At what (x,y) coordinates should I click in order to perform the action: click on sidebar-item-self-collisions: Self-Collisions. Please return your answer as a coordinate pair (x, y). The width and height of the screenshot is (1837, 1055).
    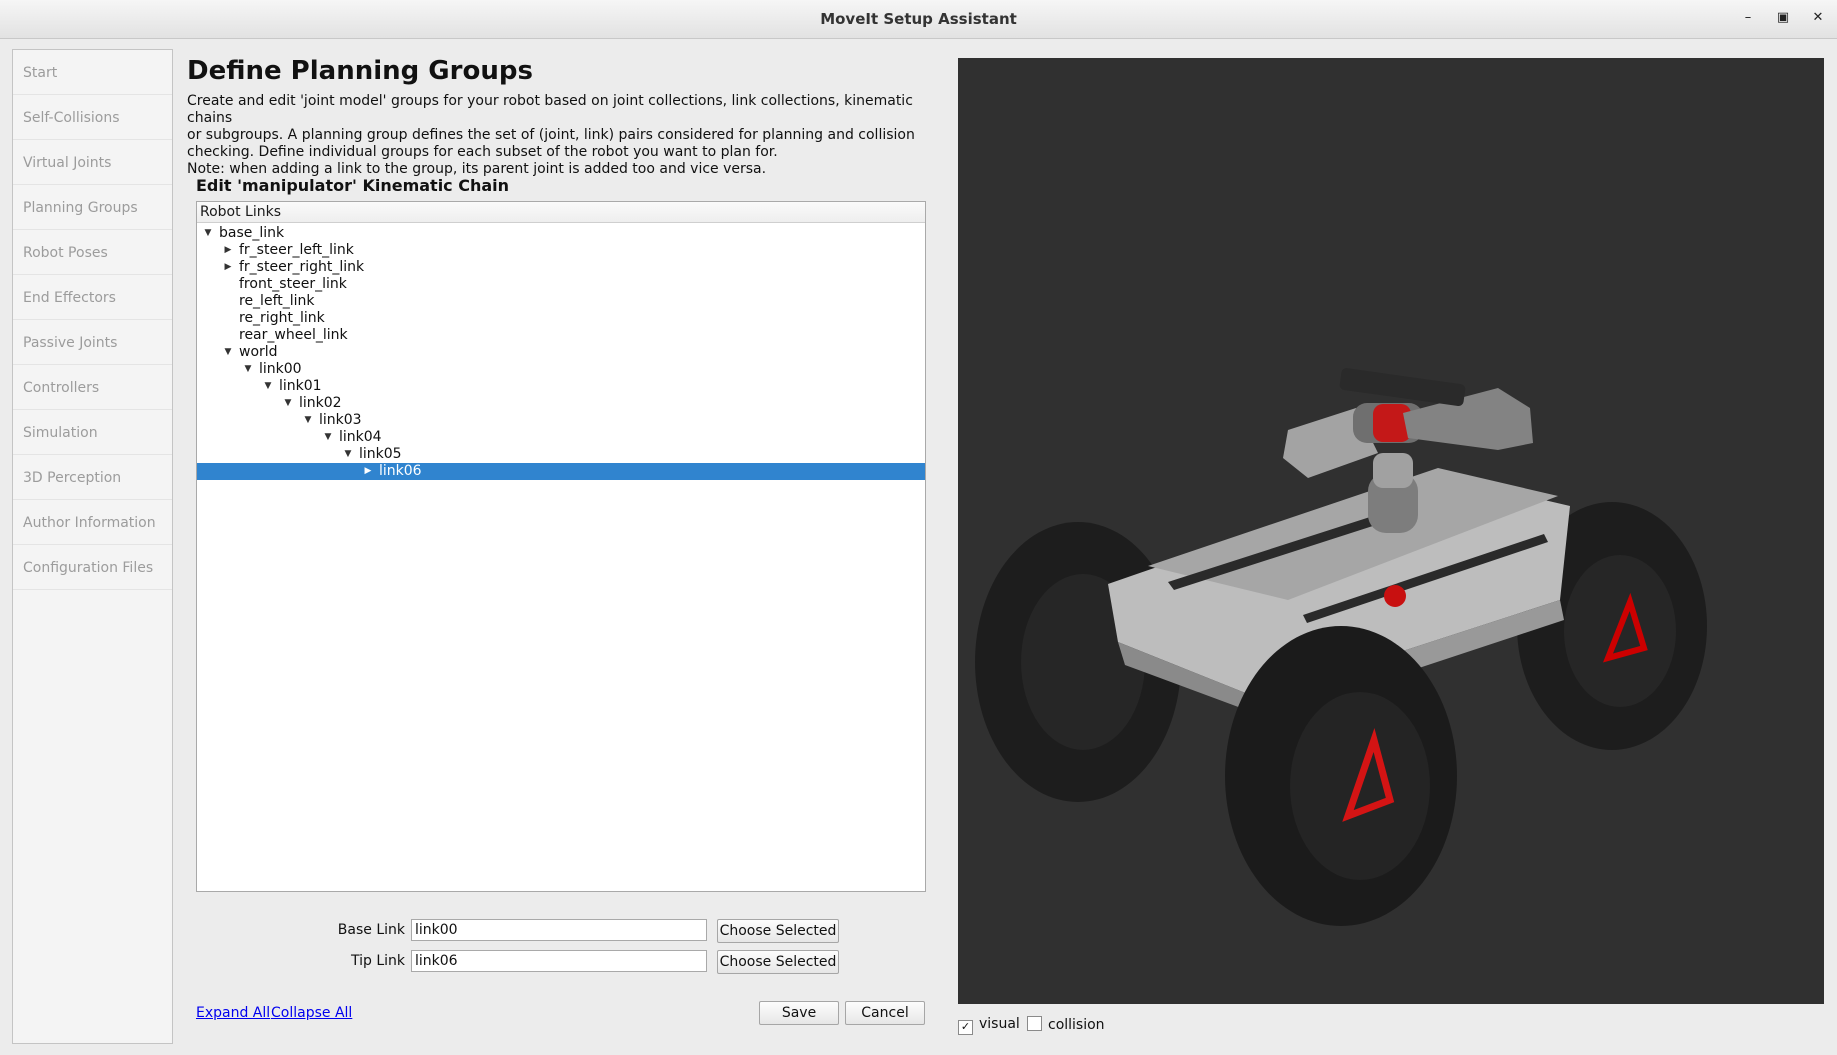
    Looking at the image, I should click on (92, 117).